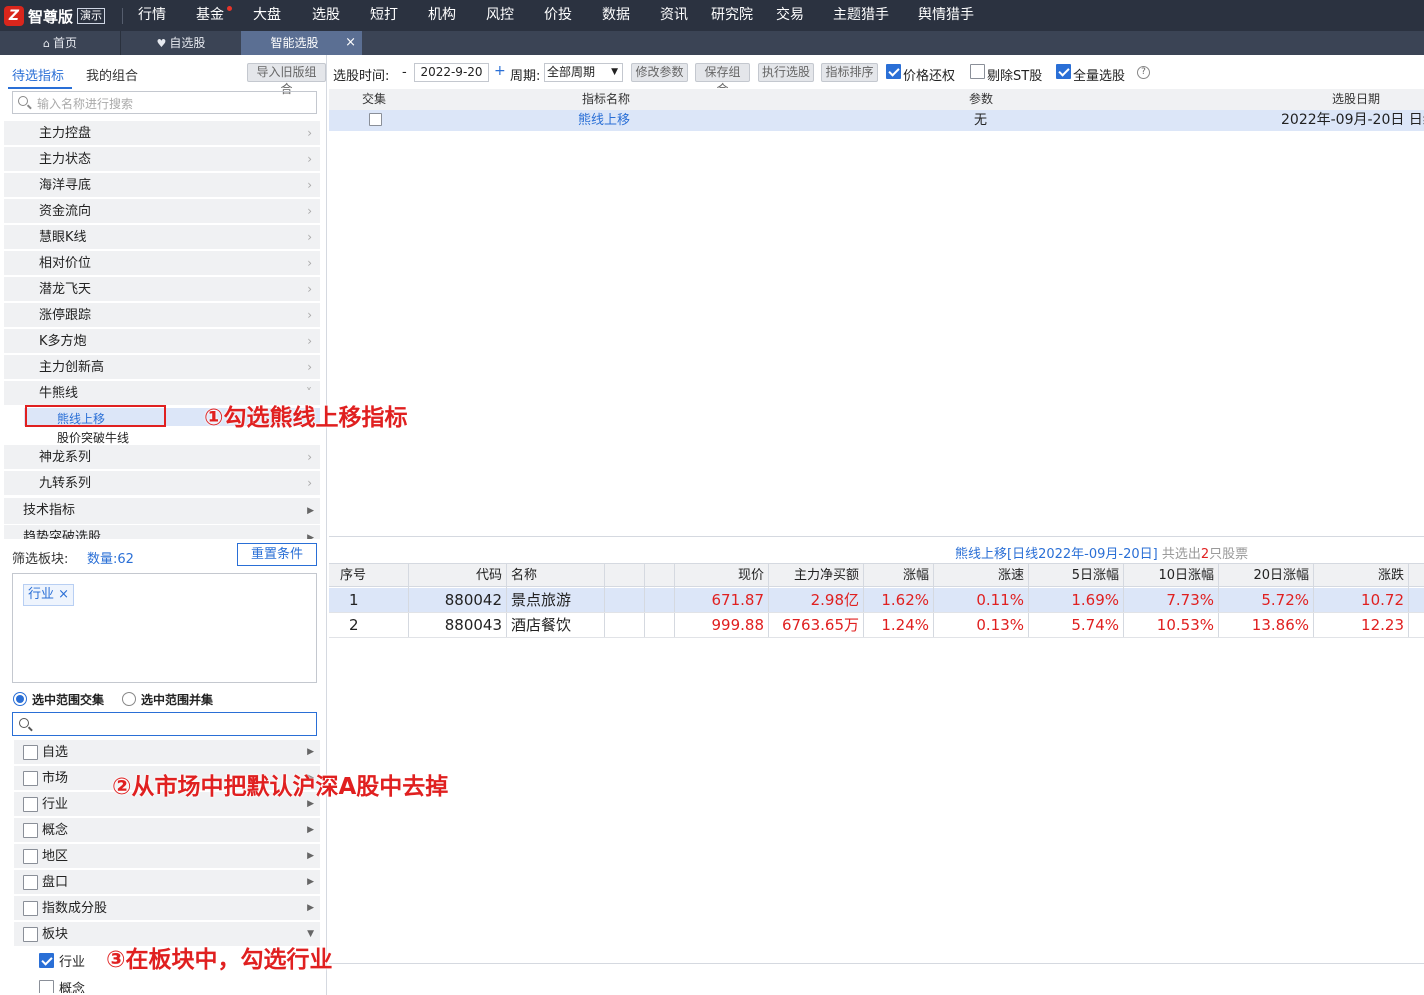 This screenshot has width=1424, height=995. What do you see at coordinates (167, 908) in the screenshot?
I see `category-index-constituents: 指数成分股 ▶` at bounding box center [167, 908].